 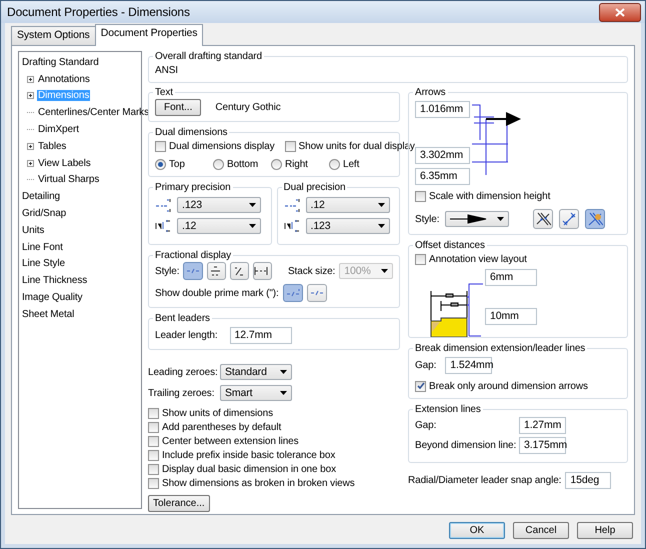 What do you see at coordinates (217, 413) in the screenshot?
I see `checkbox-label: Show units of dimensions` at bounding box center [217, 413].